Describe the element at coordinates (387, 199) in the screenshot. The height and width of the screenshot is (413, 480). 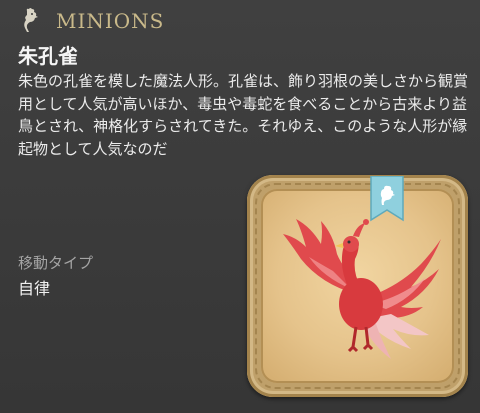
I see `ribbon-tag-icon` at that location.